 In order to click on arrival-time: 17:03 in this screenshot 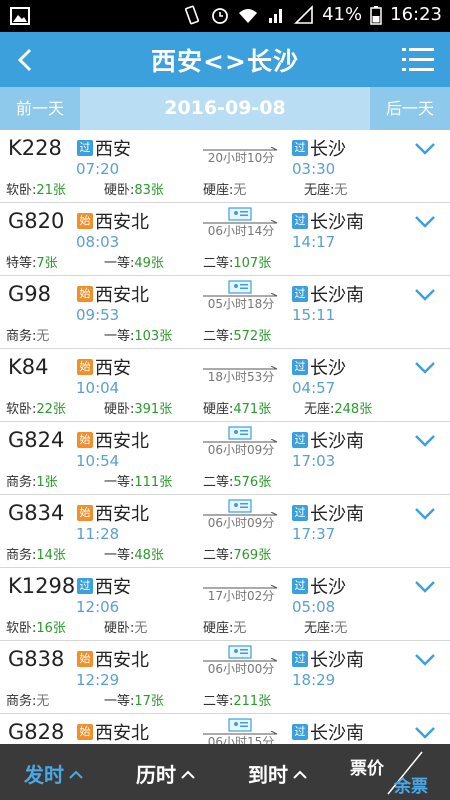, I will do `click(314, 461)`.